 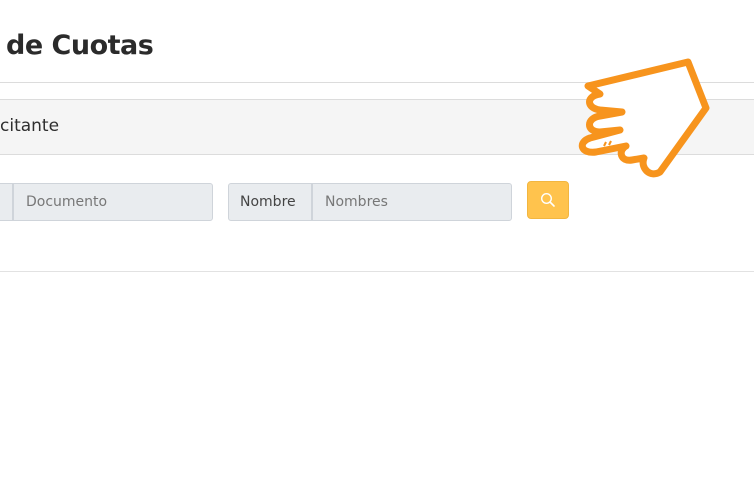 What do you see at coordinates (644, 118) in the screenshot?
I see `pointing-hand-icon` at bounding box center [644, 118].